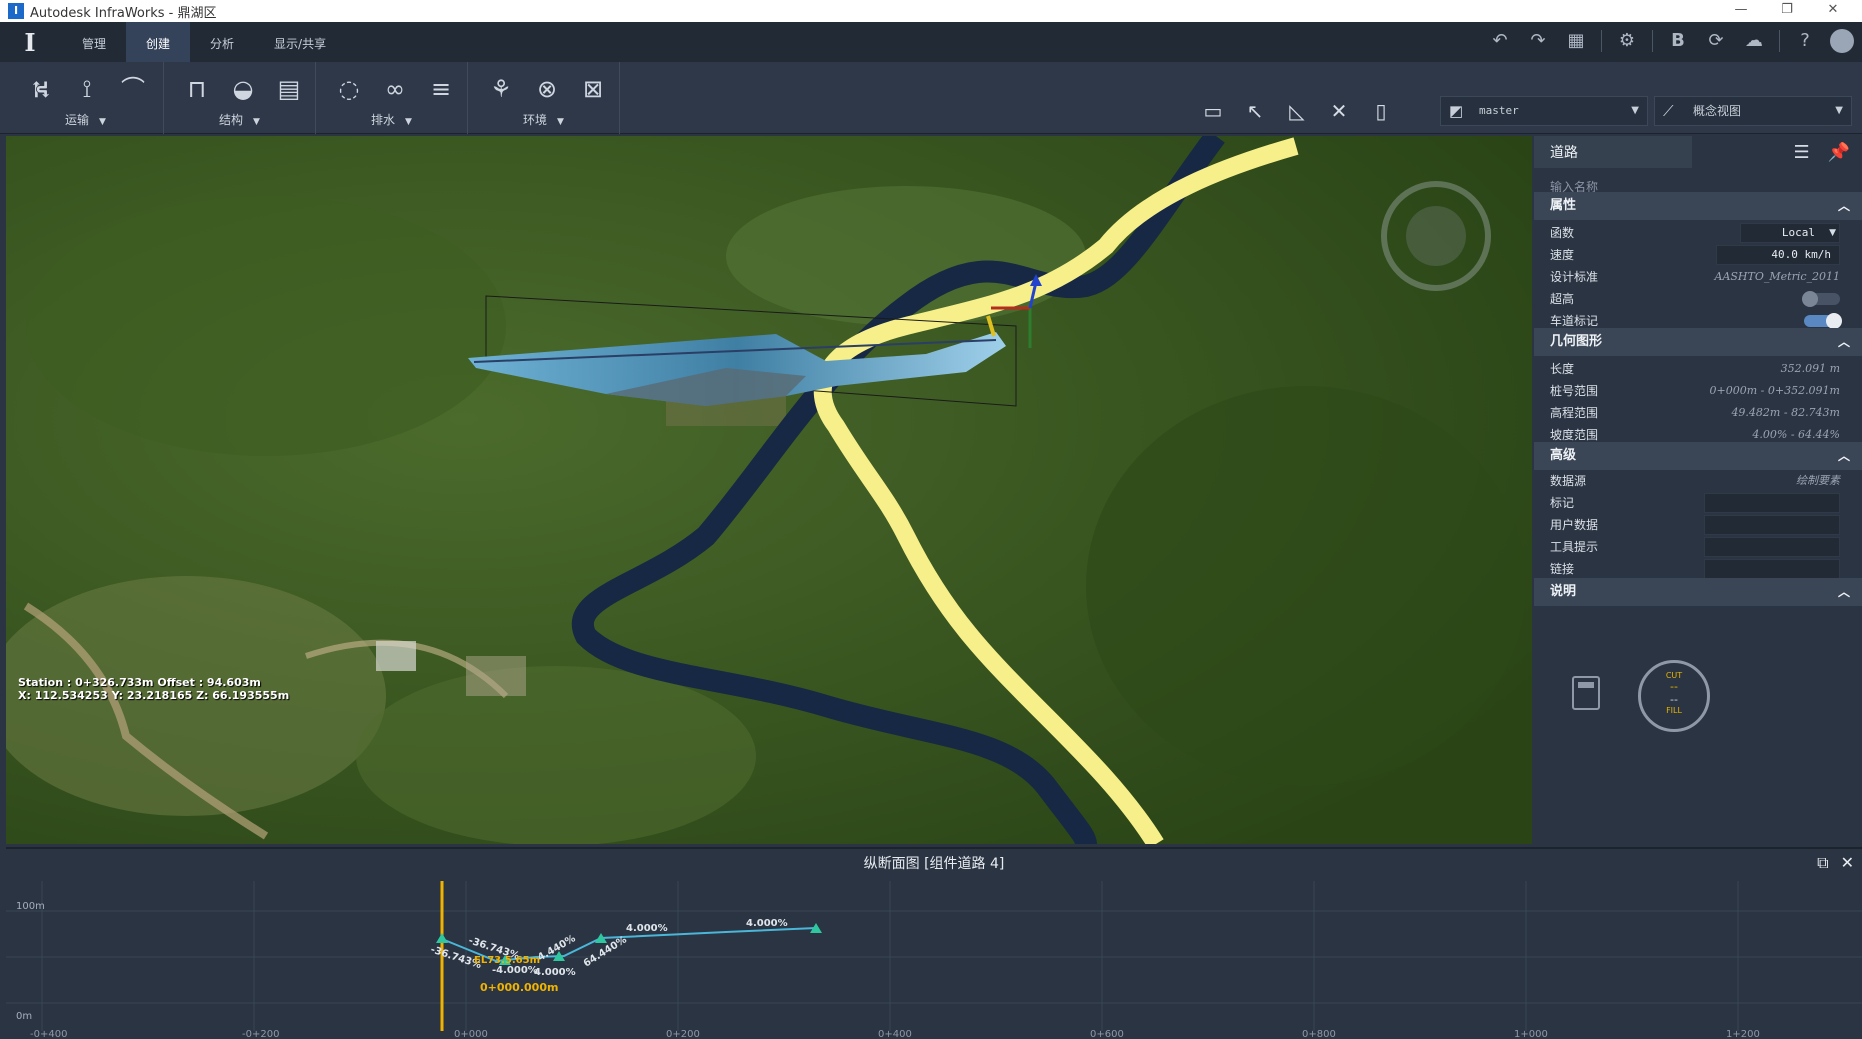 The image size is (1862, 1039). I want to click on pin-icon: 📌, so click(1839, 152).